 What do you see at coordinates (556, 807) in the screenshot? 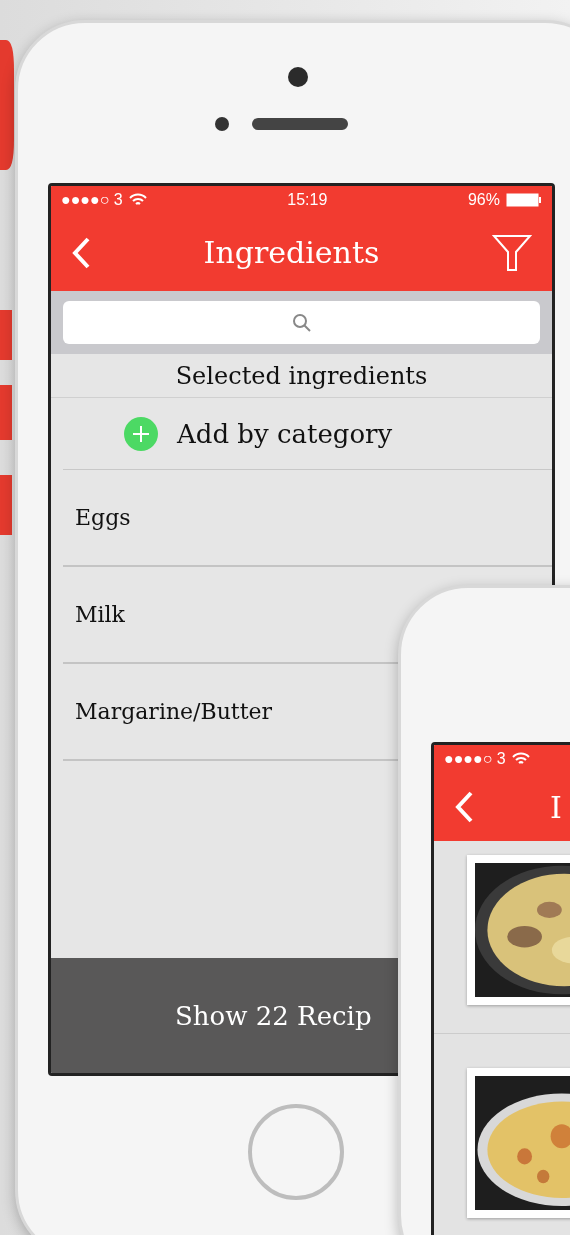
I see `screen-title: I` at bounding box center [556, 807].